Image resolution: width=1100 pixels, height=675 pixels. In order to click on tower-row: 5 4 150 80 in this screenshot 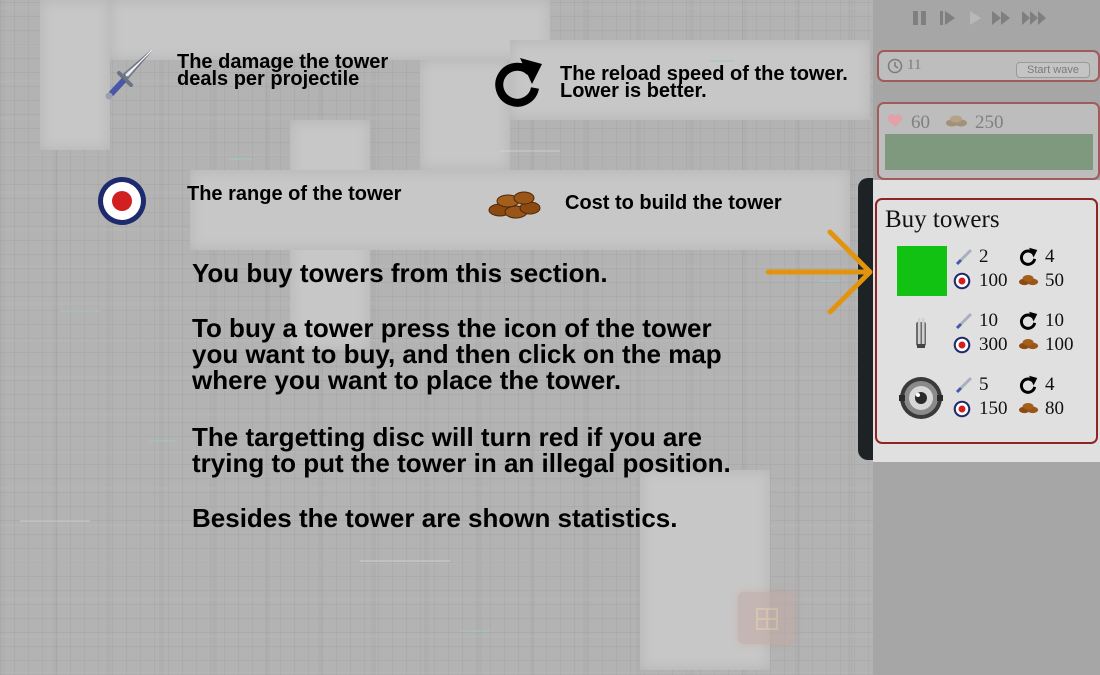, I will do `click(986, 399)`.